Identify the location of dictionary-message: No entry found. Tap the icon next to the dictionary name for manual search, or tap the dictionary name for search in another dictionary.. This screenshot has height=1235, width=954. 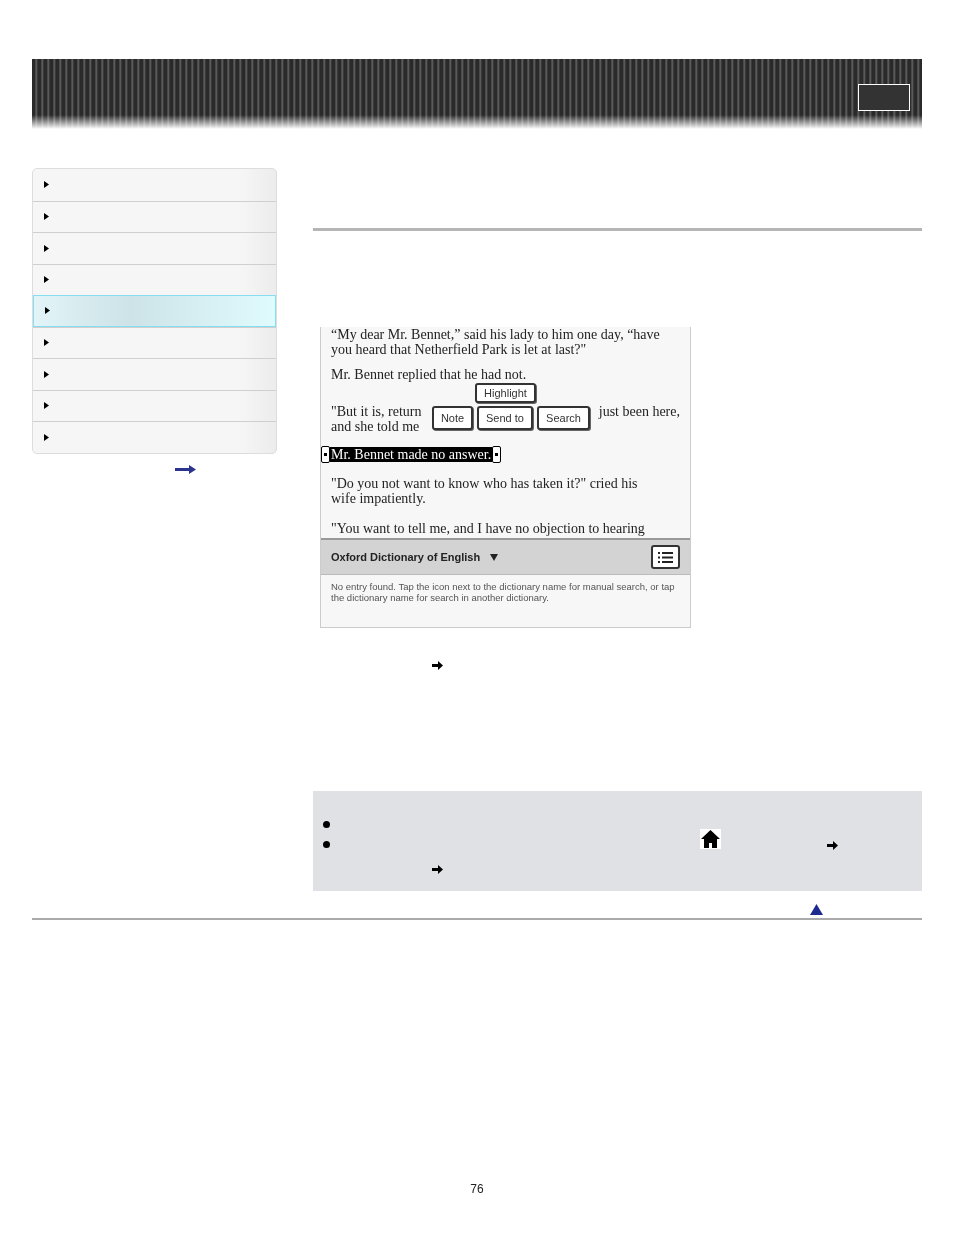
(503, 592).